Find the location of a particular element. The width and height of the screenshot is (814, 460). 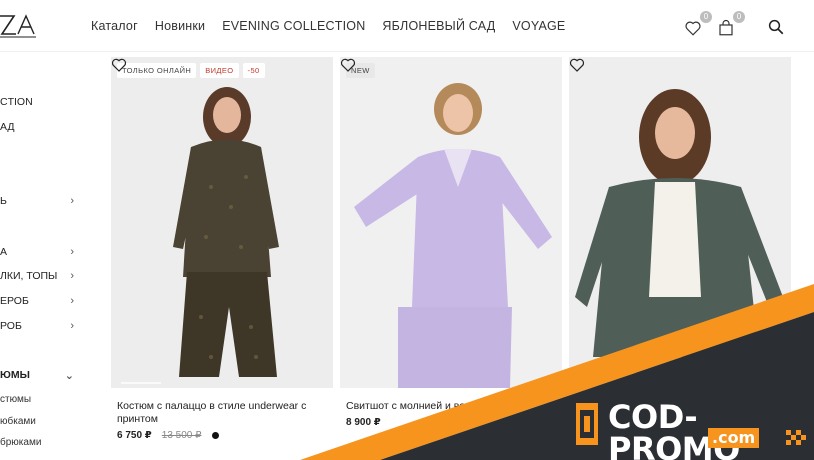

sidebar-item-3: Ь › is located at coordinates (38, 203).